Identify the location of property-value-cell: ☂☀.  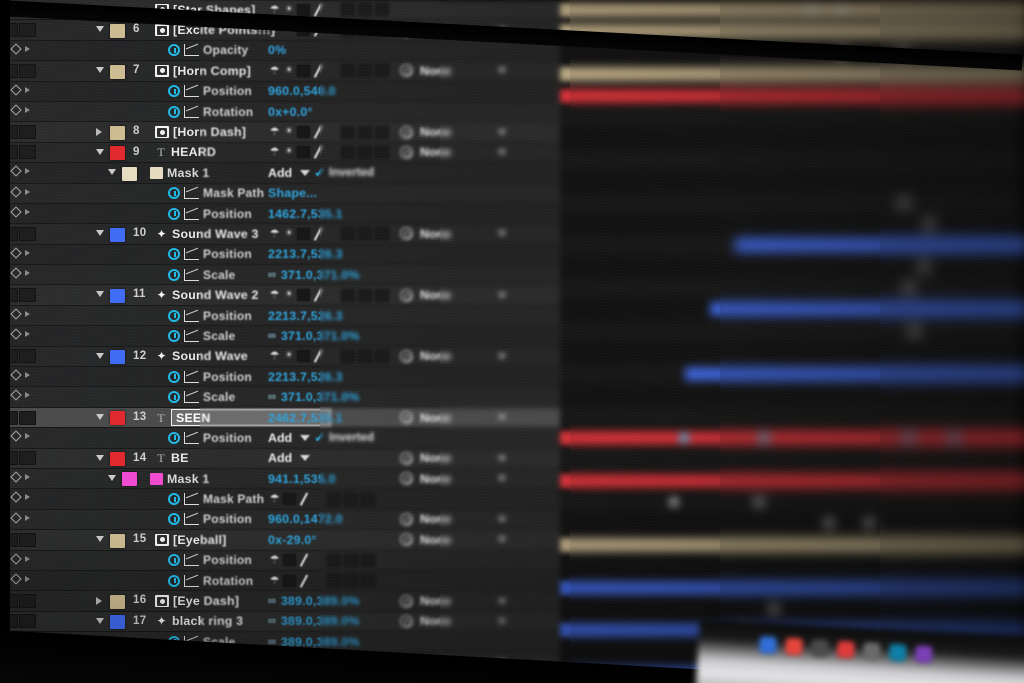
(354, 152).